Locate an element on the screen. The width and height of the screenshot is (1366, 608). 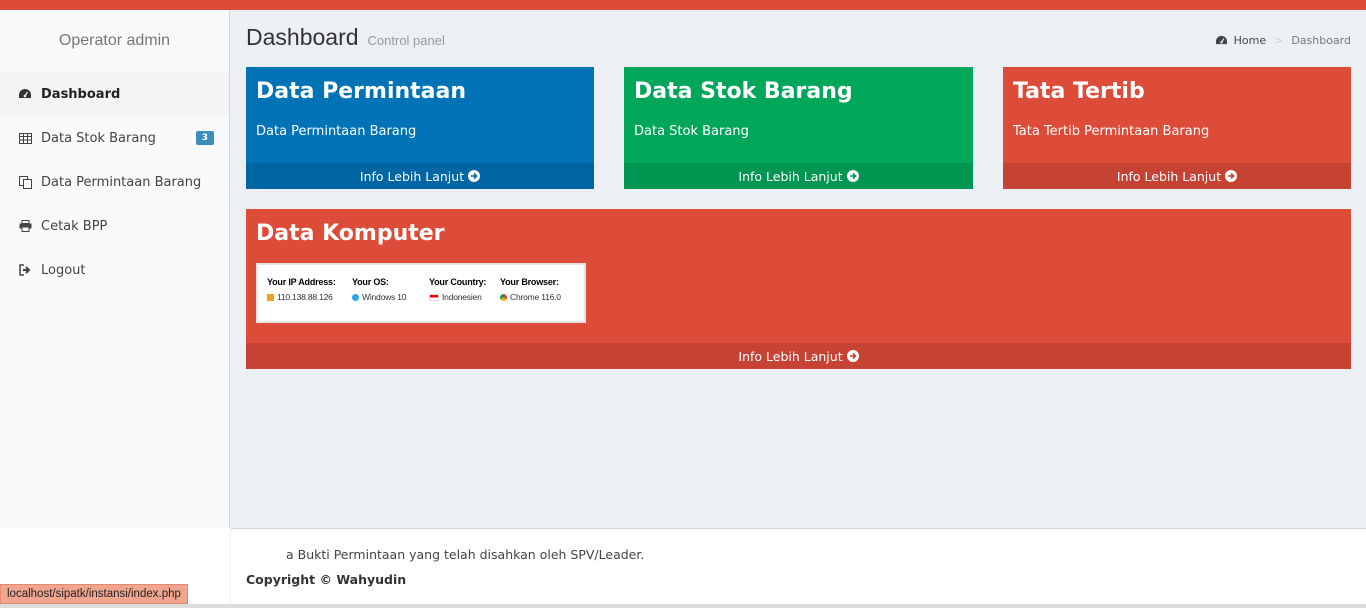
sidebar-item-data-permintaan-barang: Data Permintaan Barang is located at coordinates (114, 182).